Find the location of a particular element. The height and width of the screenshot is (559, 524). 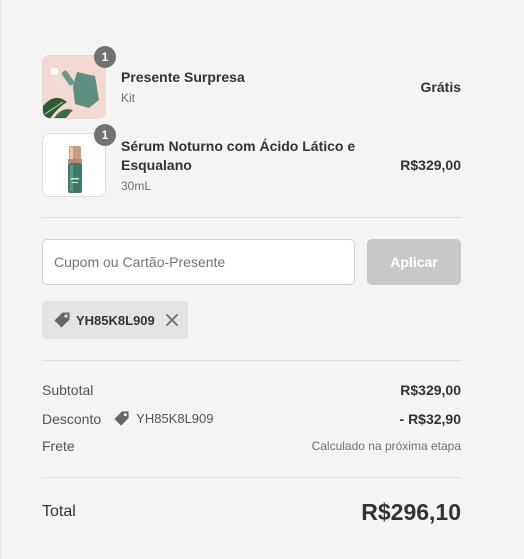

line-item: 1 Presente Surpresa Kit Grátis is located at coordinates (251, 82).